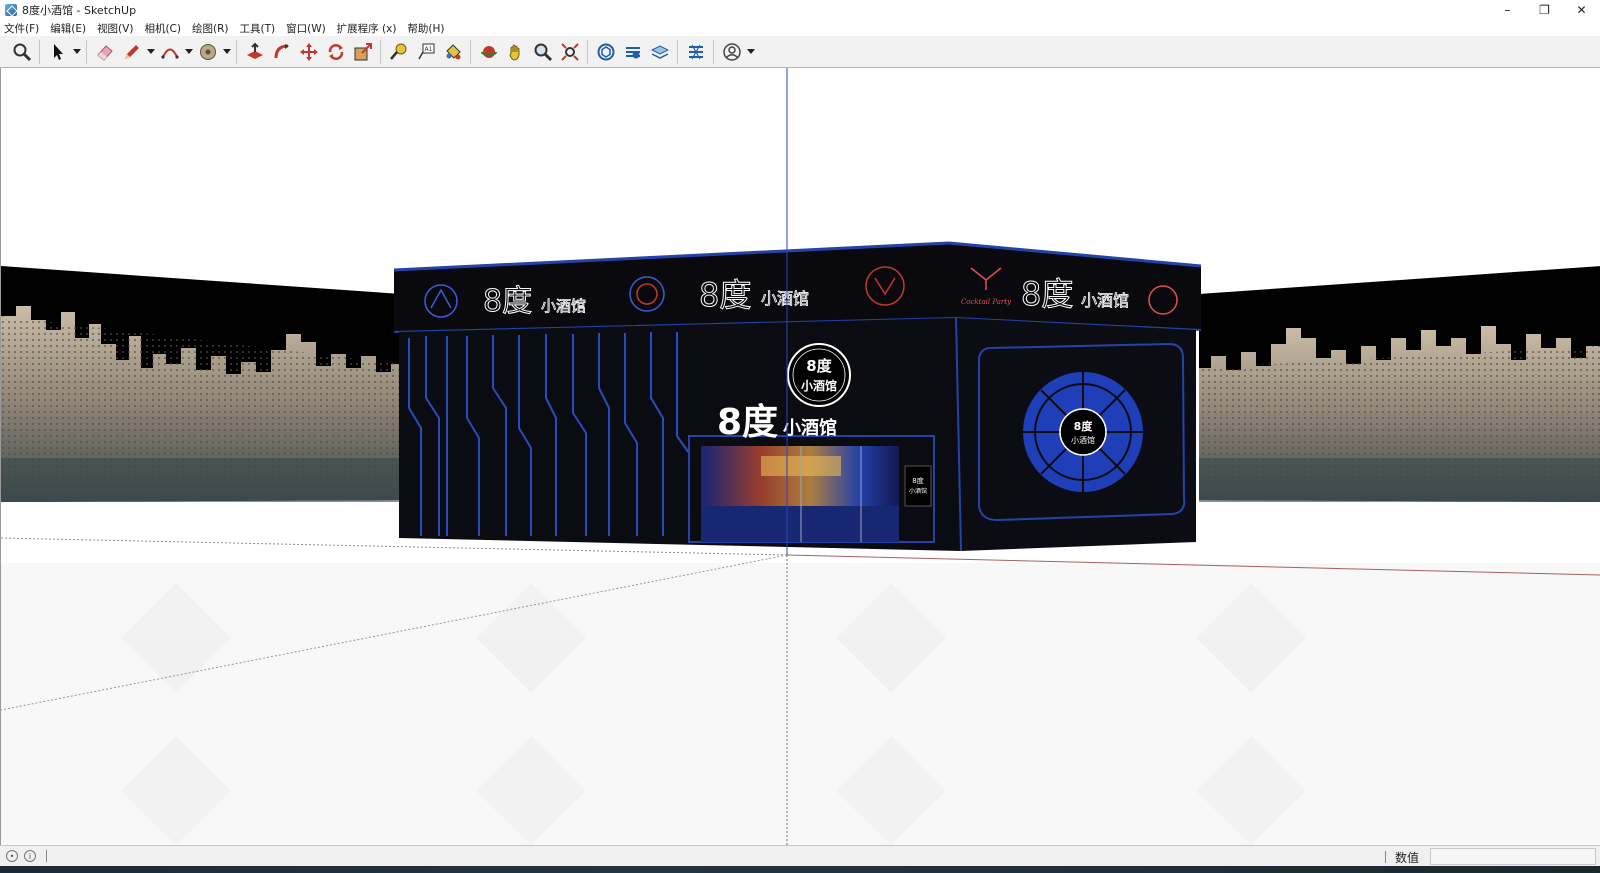  I want to click on status-bar: • i 数值, so click(800, 855).